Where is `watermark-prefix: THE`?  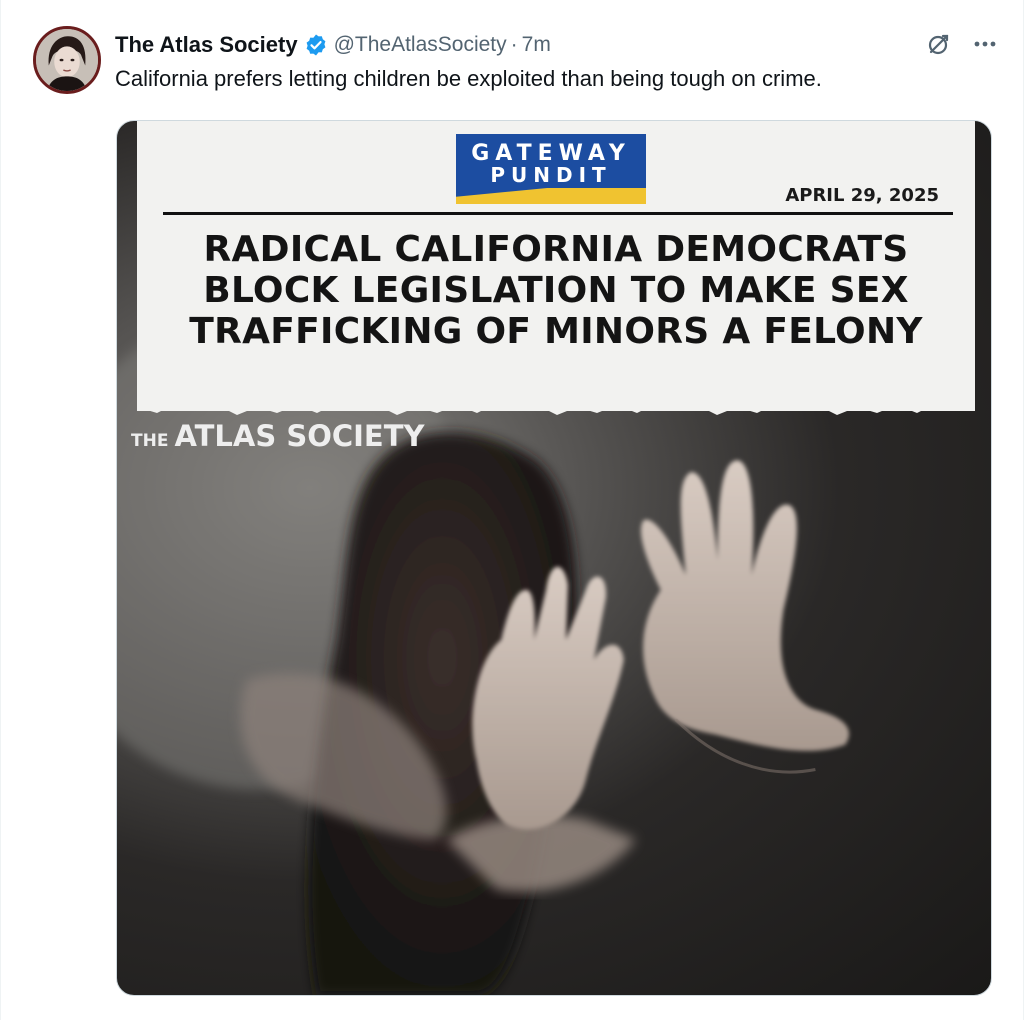
watermark-prefix: THE is located at coordinates (150, 441).